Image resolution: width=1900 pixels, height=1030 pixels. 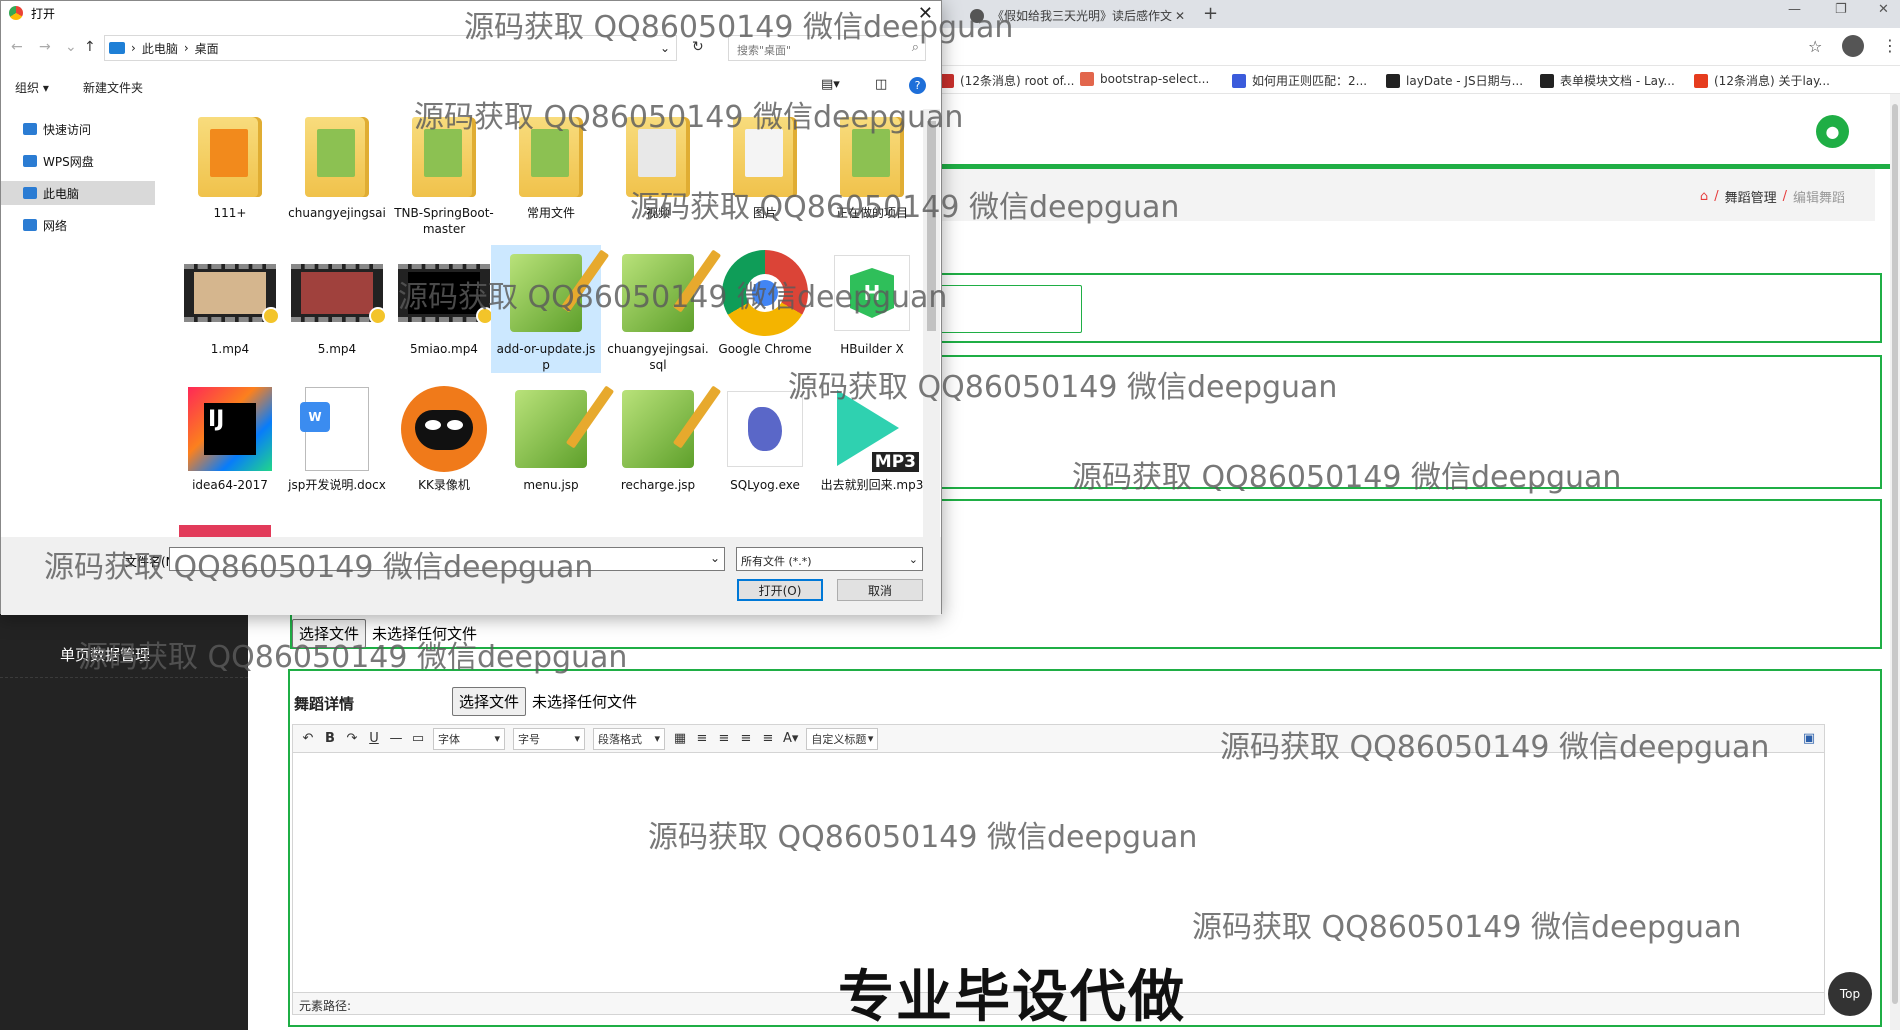 I want to click on file-item: H HBuilder X, so click(x=871, y=301).